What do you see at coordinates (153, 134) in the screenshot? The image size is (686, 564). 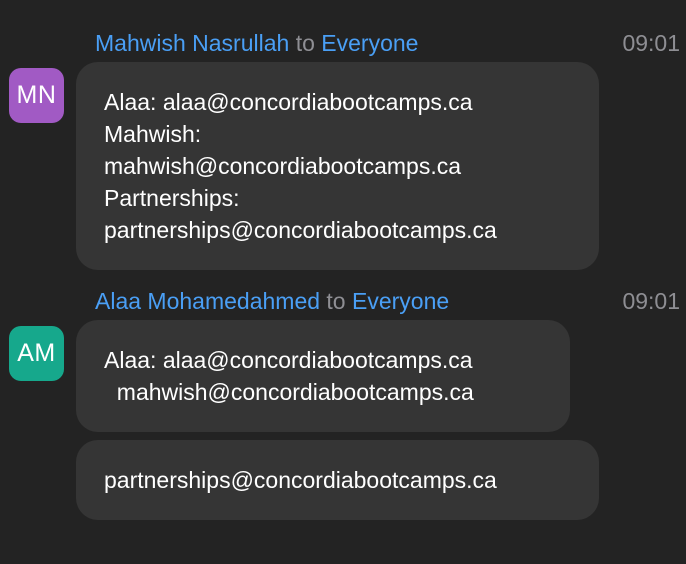 I see `message-line: Mahwish:` at bounding box center [153, 134].